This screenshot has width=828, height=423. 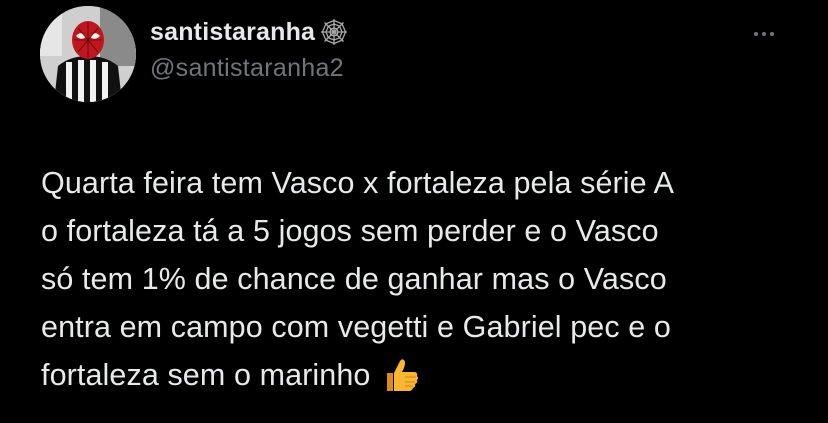 I want to click on more-options-icon, so click(x=764, y=34).